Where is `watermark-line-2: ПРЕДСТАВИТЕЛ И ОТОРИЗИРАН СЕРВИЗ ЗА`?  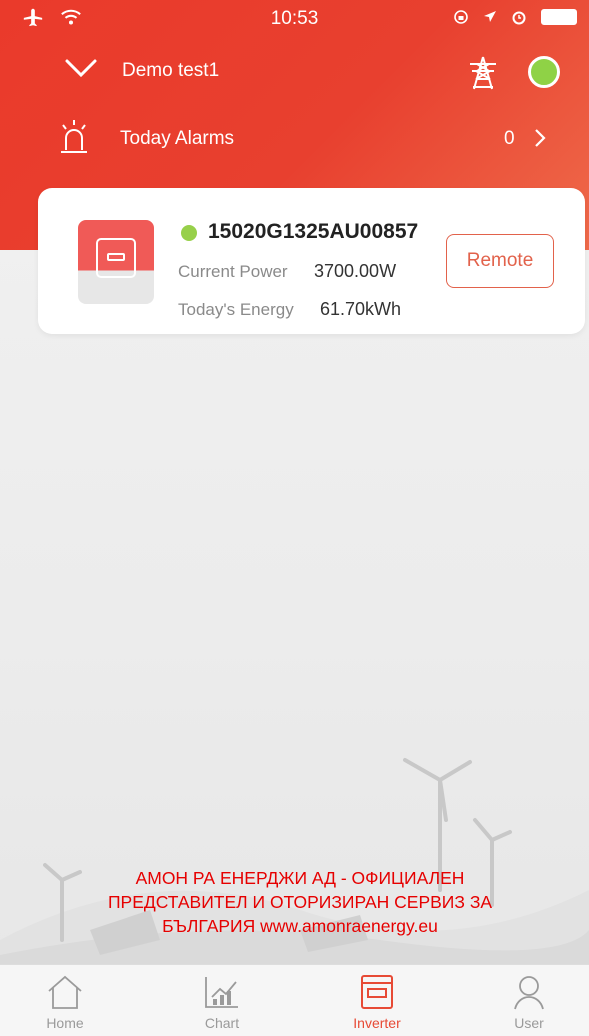 watermark-line-2: ПРЕДСТАВИТЕЛ И ОТОРИЗИРАН СЕРВИЗ ЗА is located at coordinates (300, 902).